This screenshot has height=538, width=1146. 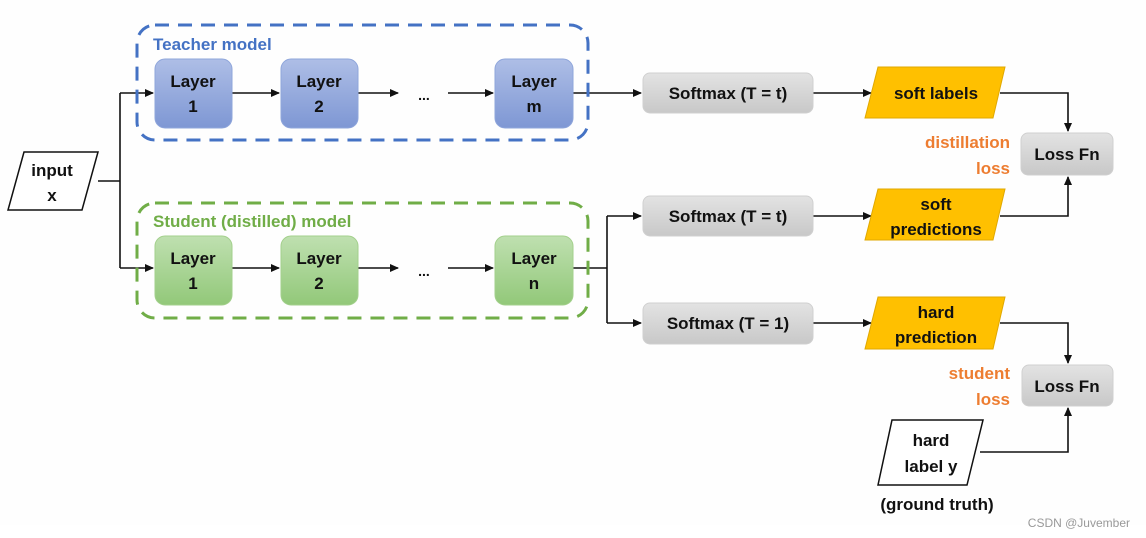 I want to click on output-text: soft, so click(x=936, y=204).